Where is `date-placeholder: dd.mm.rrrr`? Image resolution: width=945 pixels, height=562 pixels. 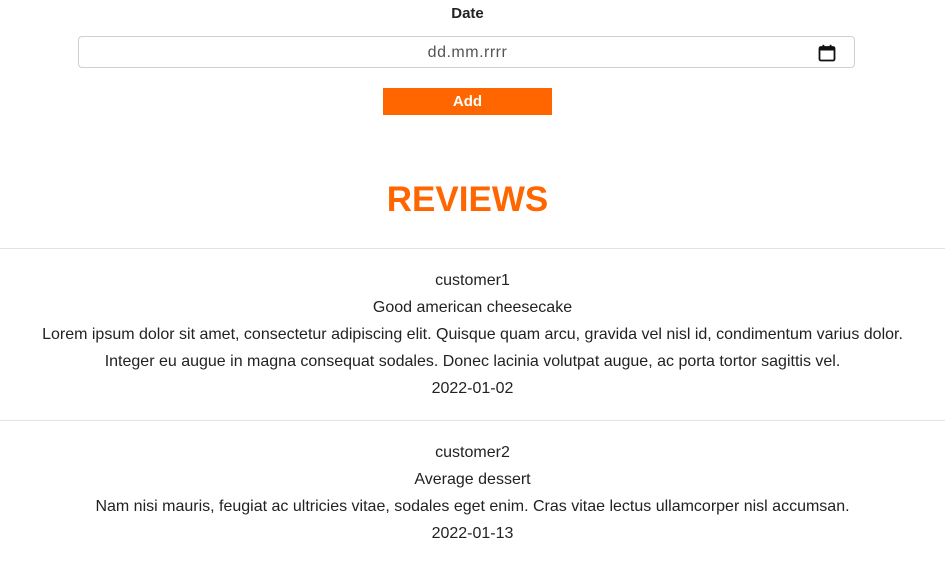 date-placeholder: dd.mm.rrrr is located at coordinates (467, 52).